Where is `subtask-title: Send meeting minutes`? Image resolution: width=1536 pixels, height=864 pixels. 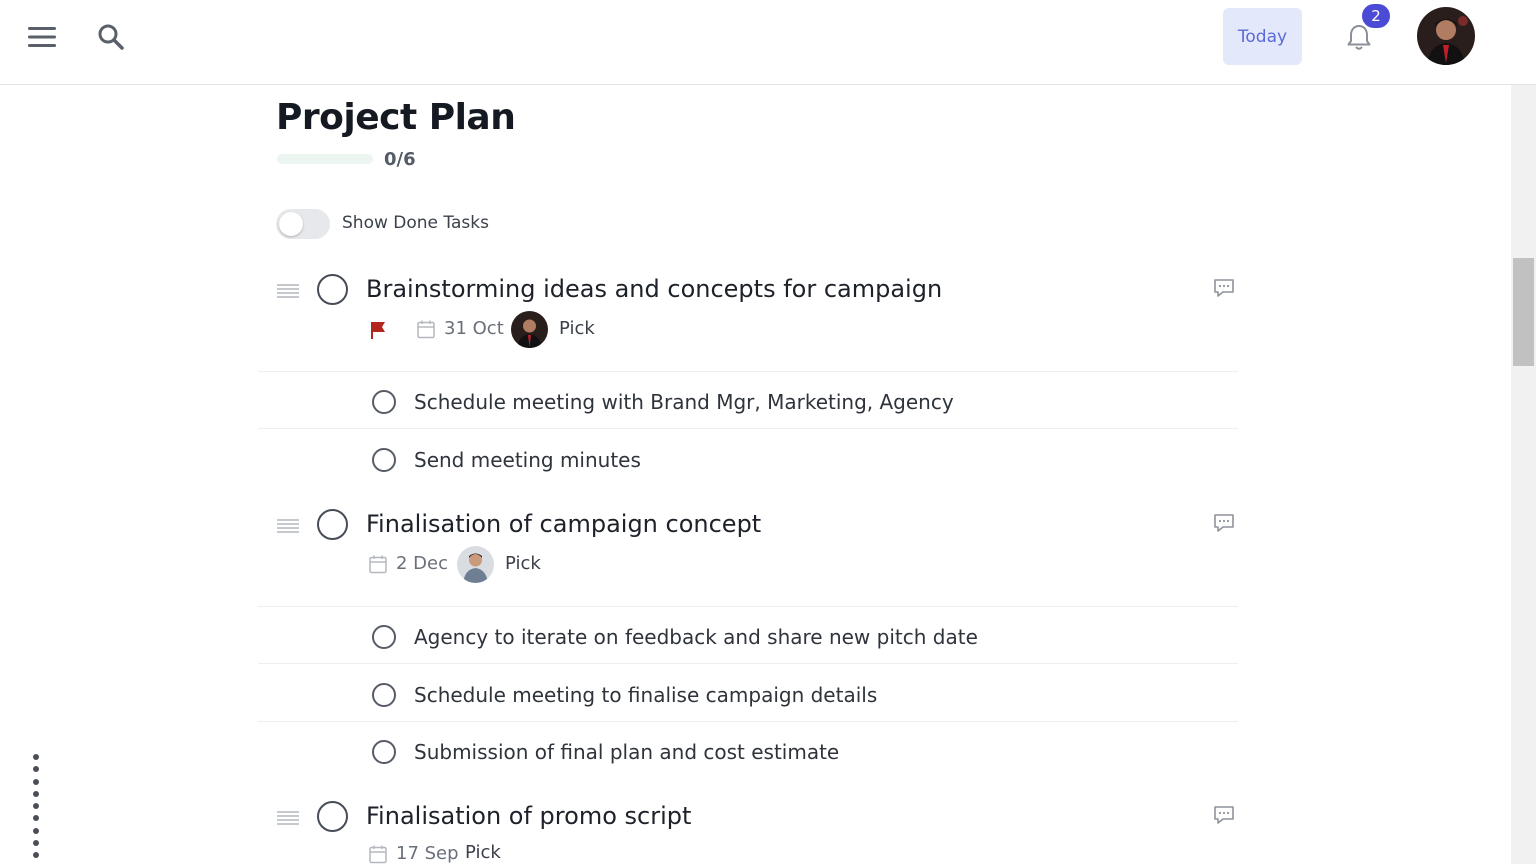
subtask-title: Send meeting minutes is located at coordinates (527, 460).